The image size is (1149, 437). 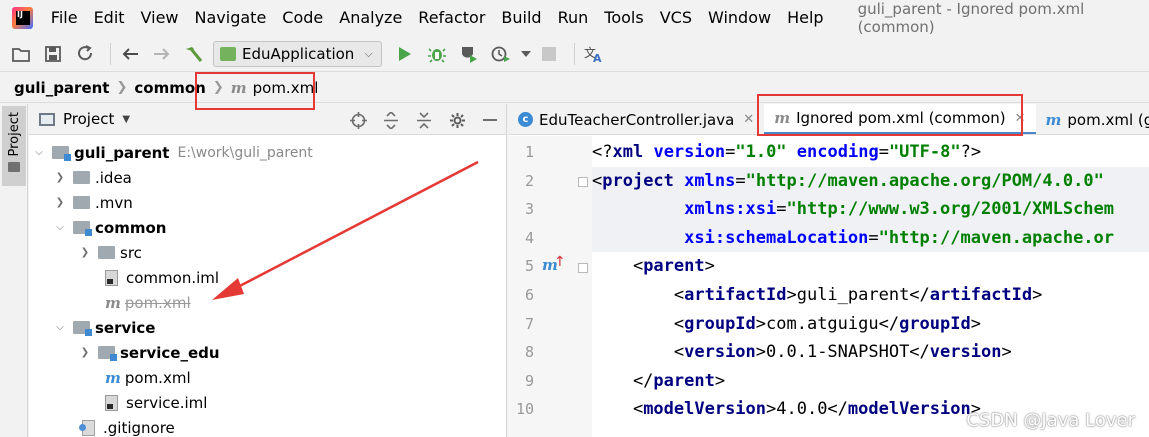 What do you see at coordinates (148, 377) in the screenshot?
I see `tree-row-service-pom: m pom.xml` at bounding box center [148, 377].